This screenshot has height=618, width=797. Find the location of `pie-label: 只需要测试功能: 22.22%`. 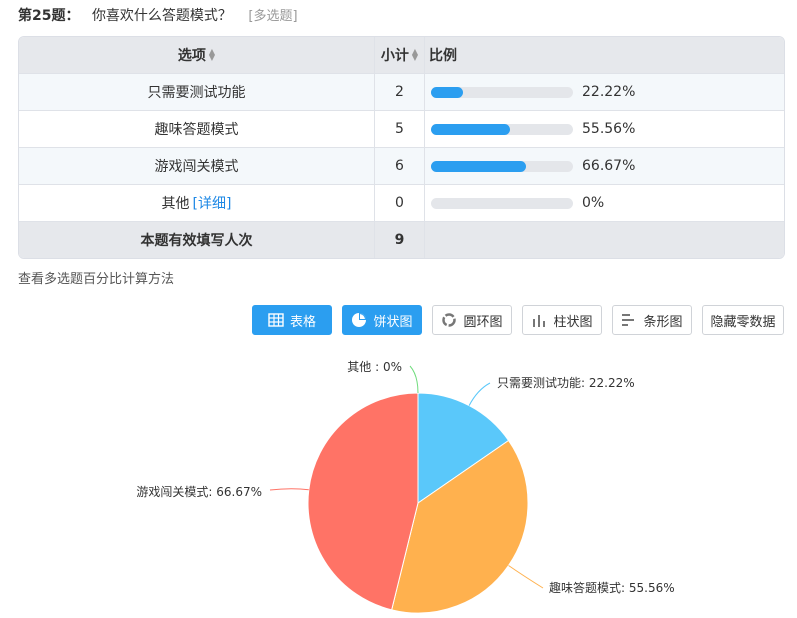

pie-label: 只需要测试功能: 22.22% is located at coordinates (566, 382).